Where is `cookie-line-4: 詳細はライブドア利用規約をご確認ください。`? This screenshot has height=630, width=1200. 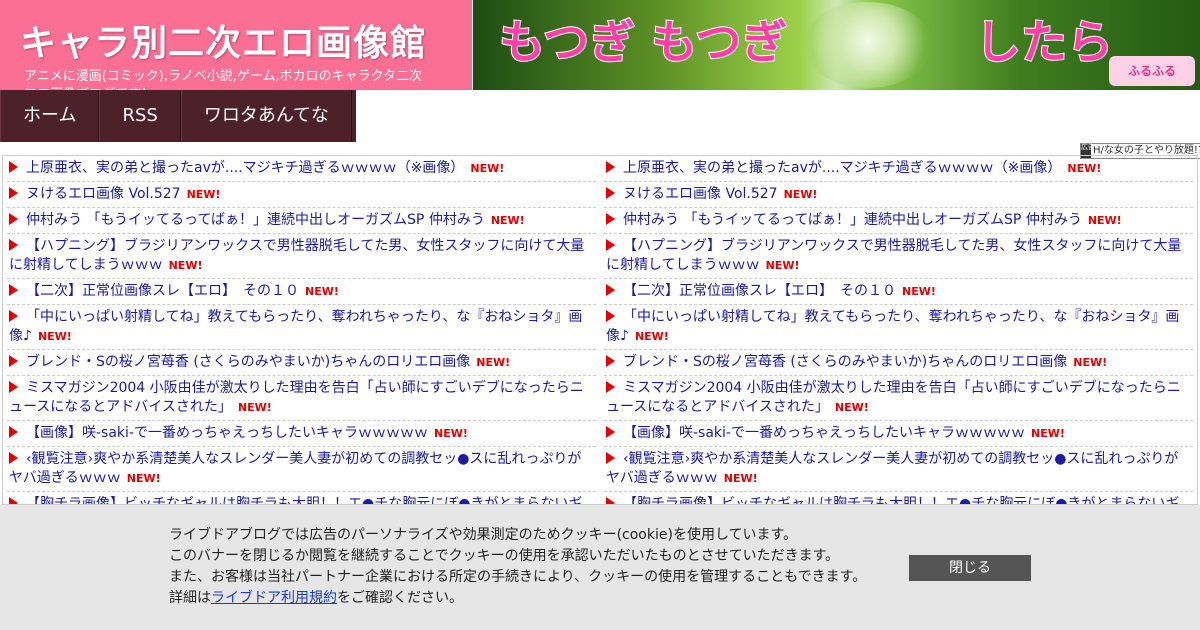
cookie-line-4: 詳細はライブドア利用規約をご確認ください。 is located at coordinates (517, 598).